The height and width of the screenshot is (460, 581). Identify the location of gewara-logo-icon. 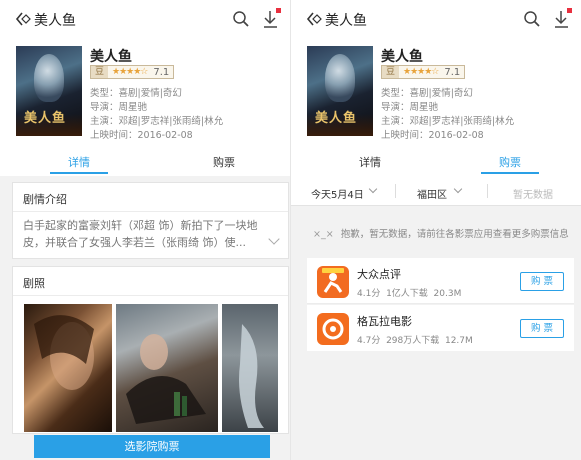
(333, 329).